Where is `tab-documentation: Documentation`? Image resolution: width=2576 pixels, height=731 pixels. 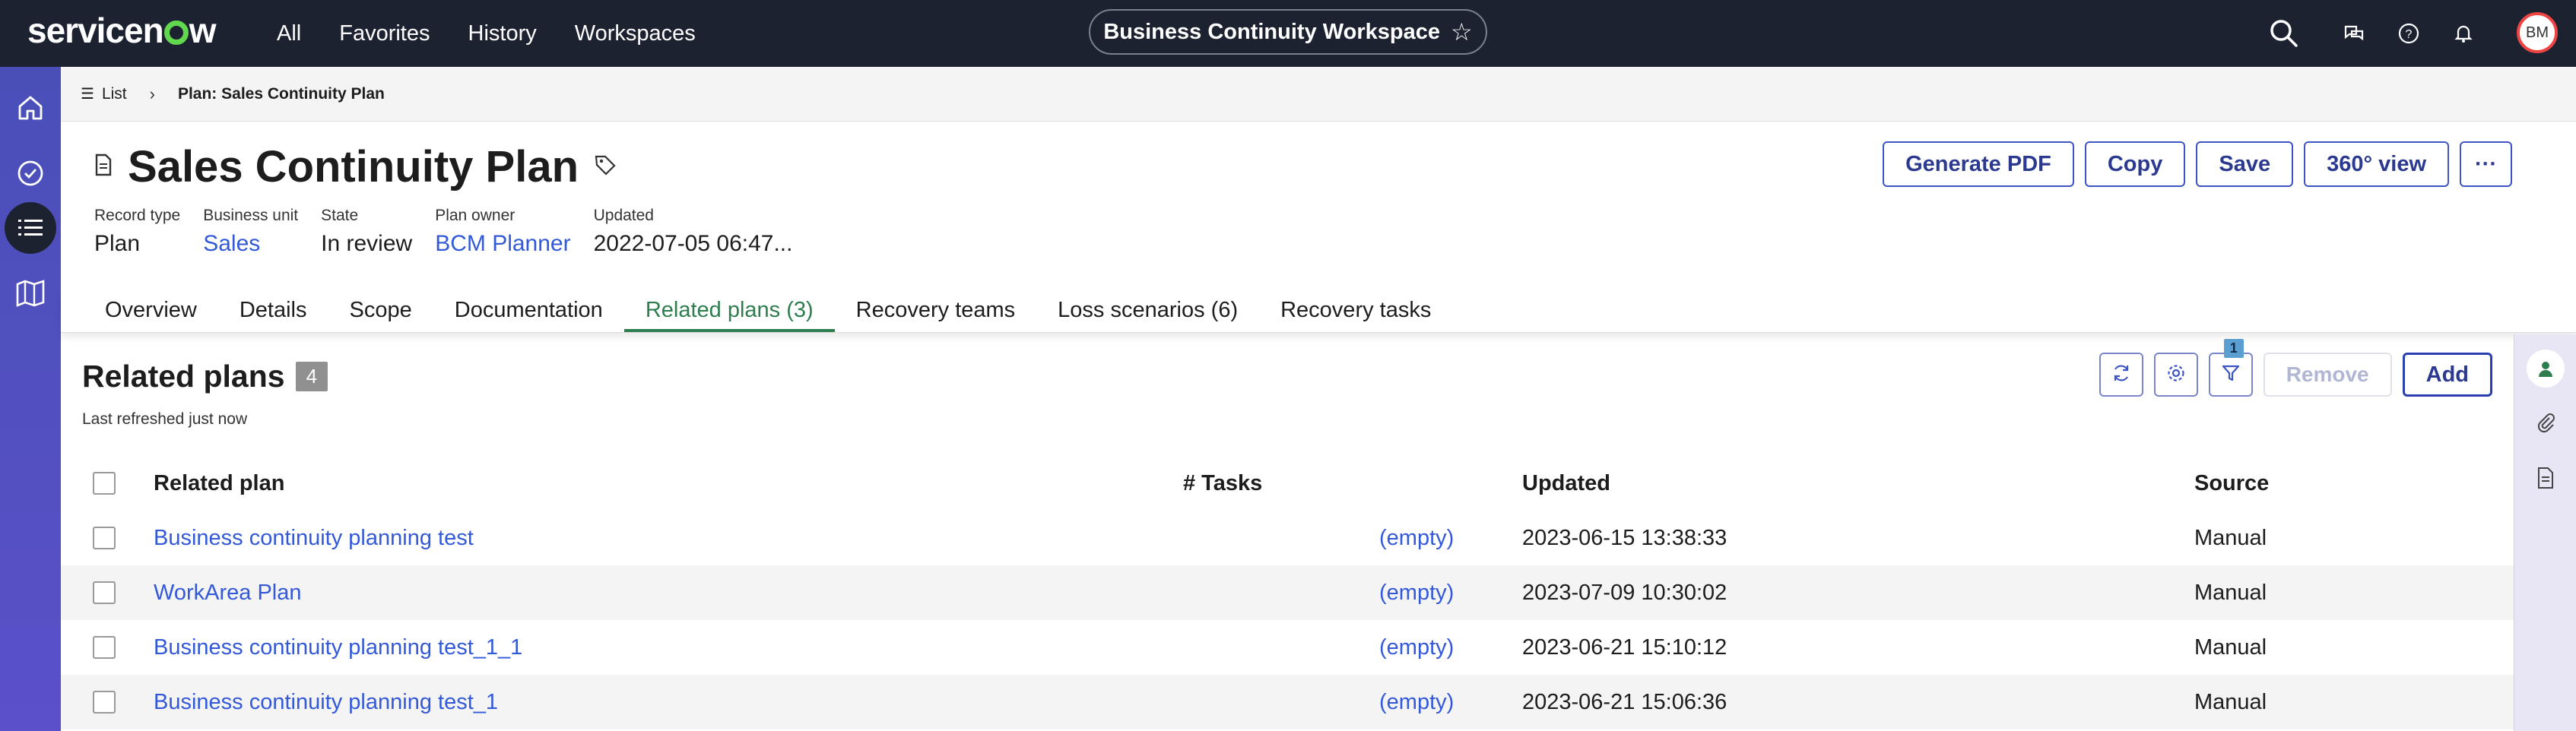 tab-documentation: Documentation is located at coordinates (528, 310).